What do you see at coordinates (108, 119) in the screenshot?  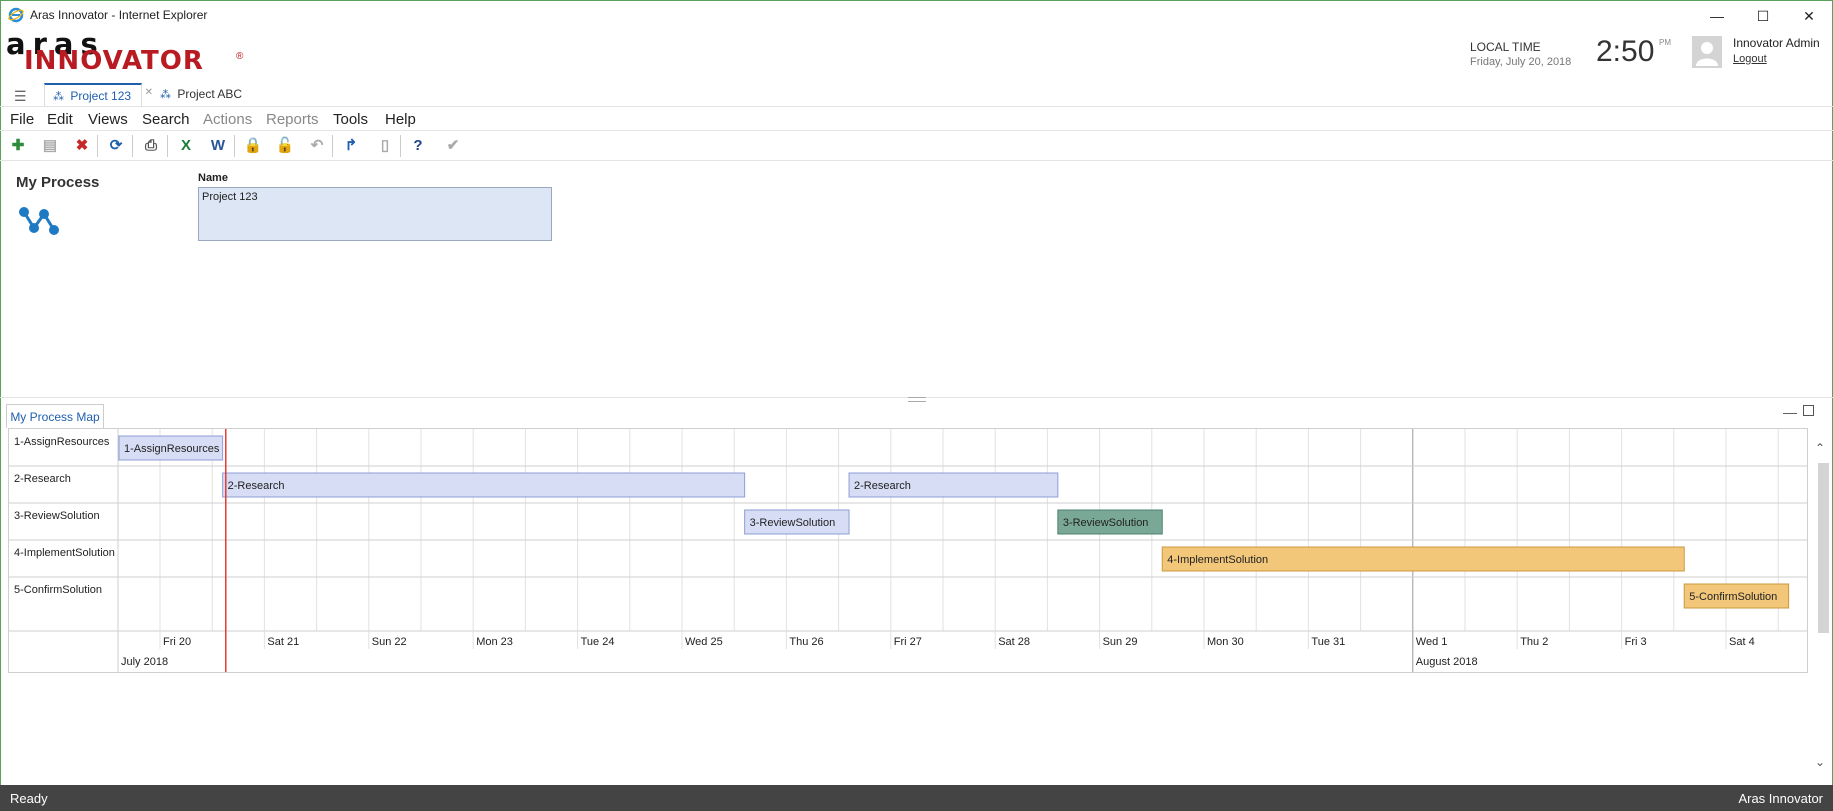 I see `menu-item-views: Views` at bounding box center [108, 119].